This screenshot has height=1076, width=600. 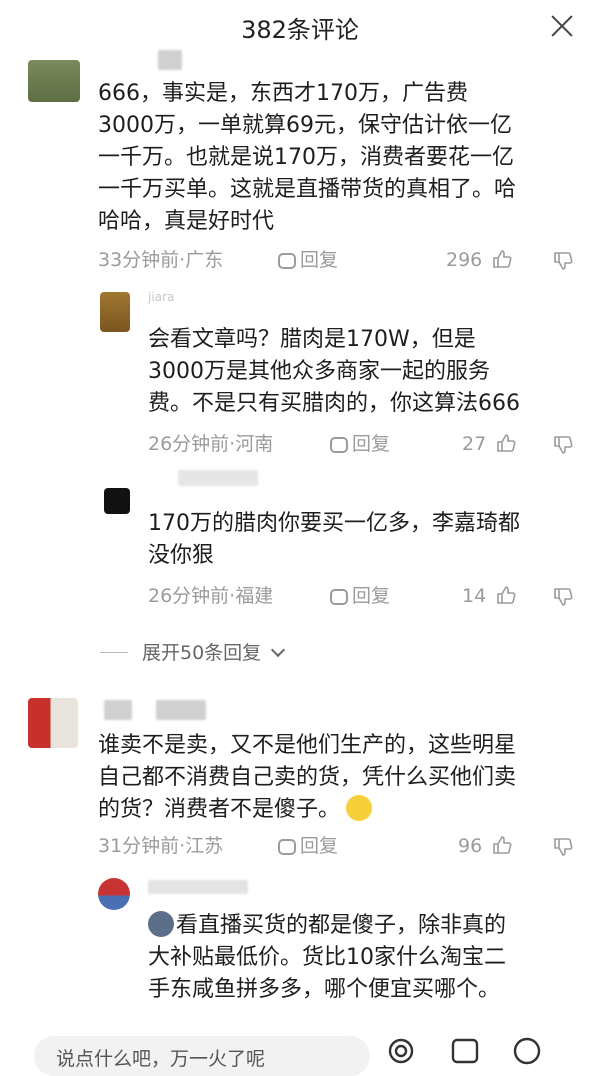 I want to click on expand-replies-button: 展开50条回复, so click(x=193, y=651).